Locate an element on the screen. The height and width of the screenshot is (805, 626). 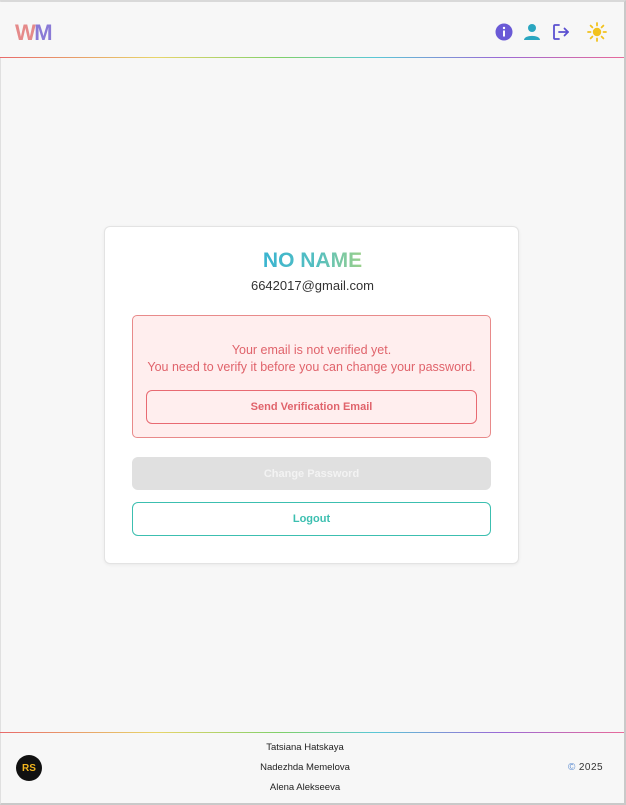
copyright-year: 2025 is located at coordinates (591, 767).